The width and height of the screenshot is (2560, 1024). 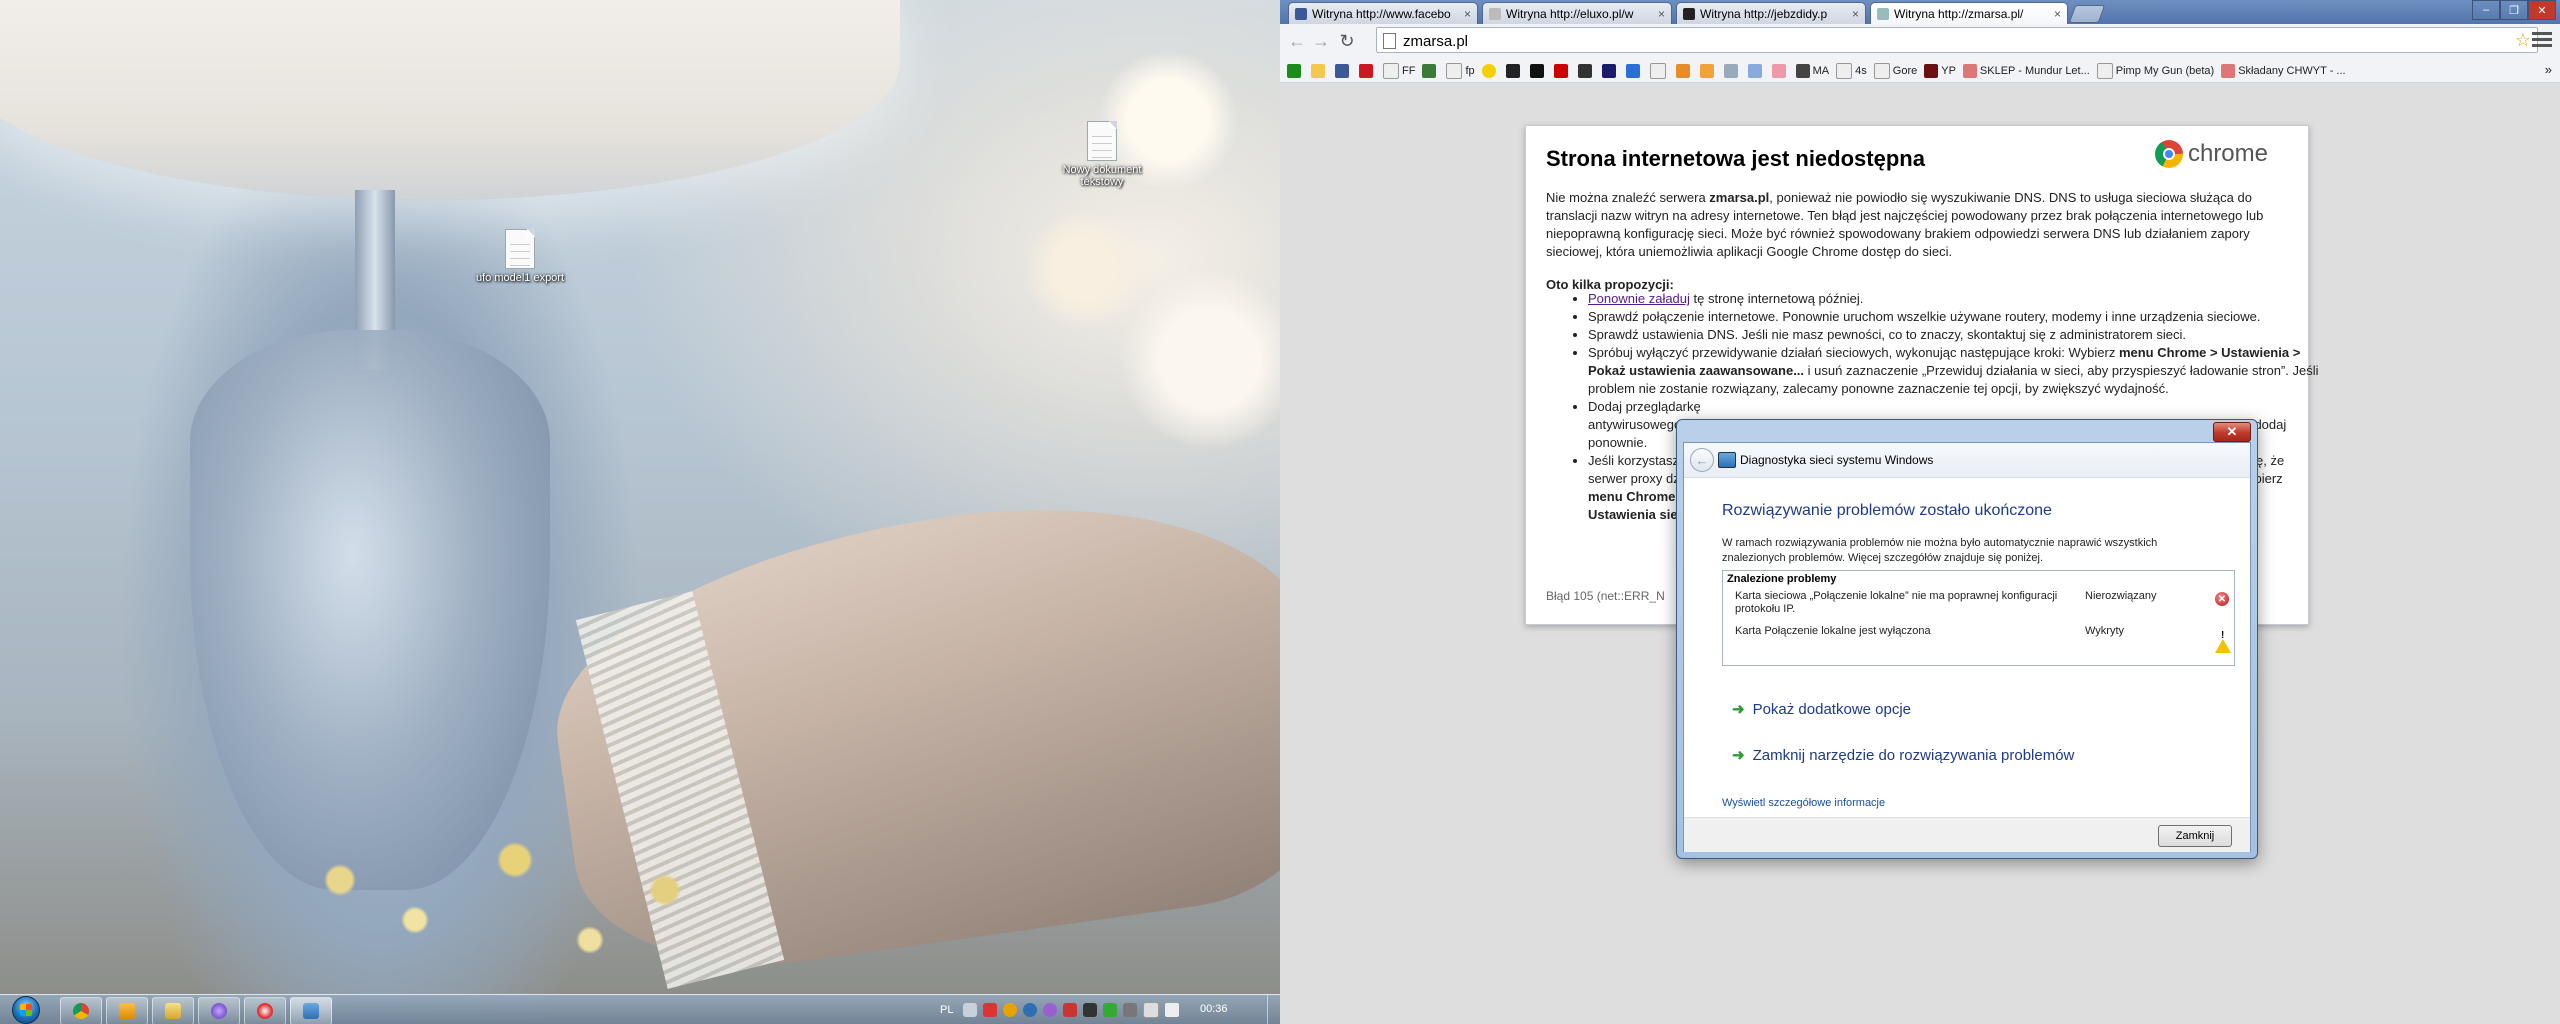 What do you see at coordinates (2542, 39) in the screenshot?
I see `chrome-menu-icon` at bounding box center [2542, 39].